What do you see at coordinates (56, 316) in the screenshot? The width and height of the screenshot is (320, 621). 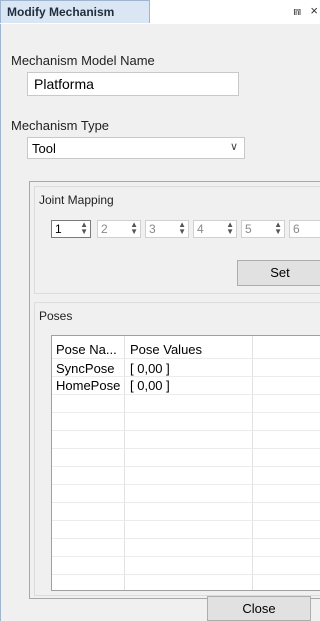 I see `poses-label: Poses` at bounding box center [56, 316].